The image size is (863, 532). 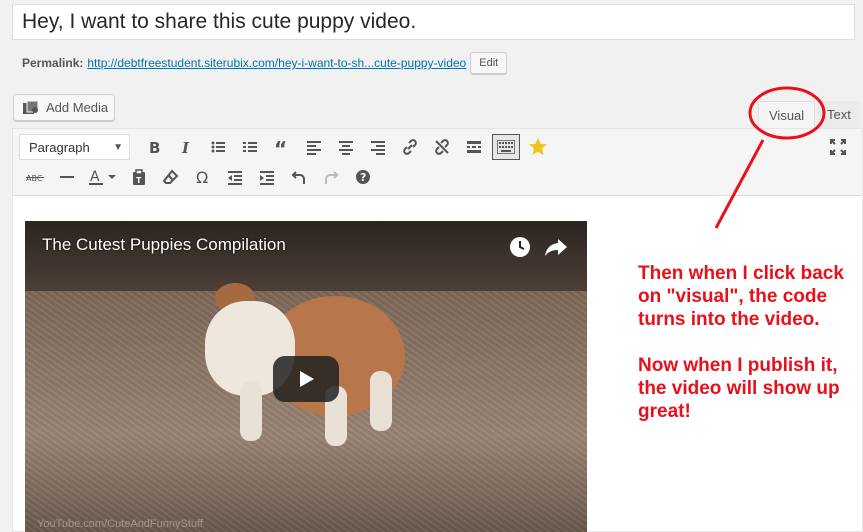 I want to click on italic-button: I, so click(x=186, y=147).